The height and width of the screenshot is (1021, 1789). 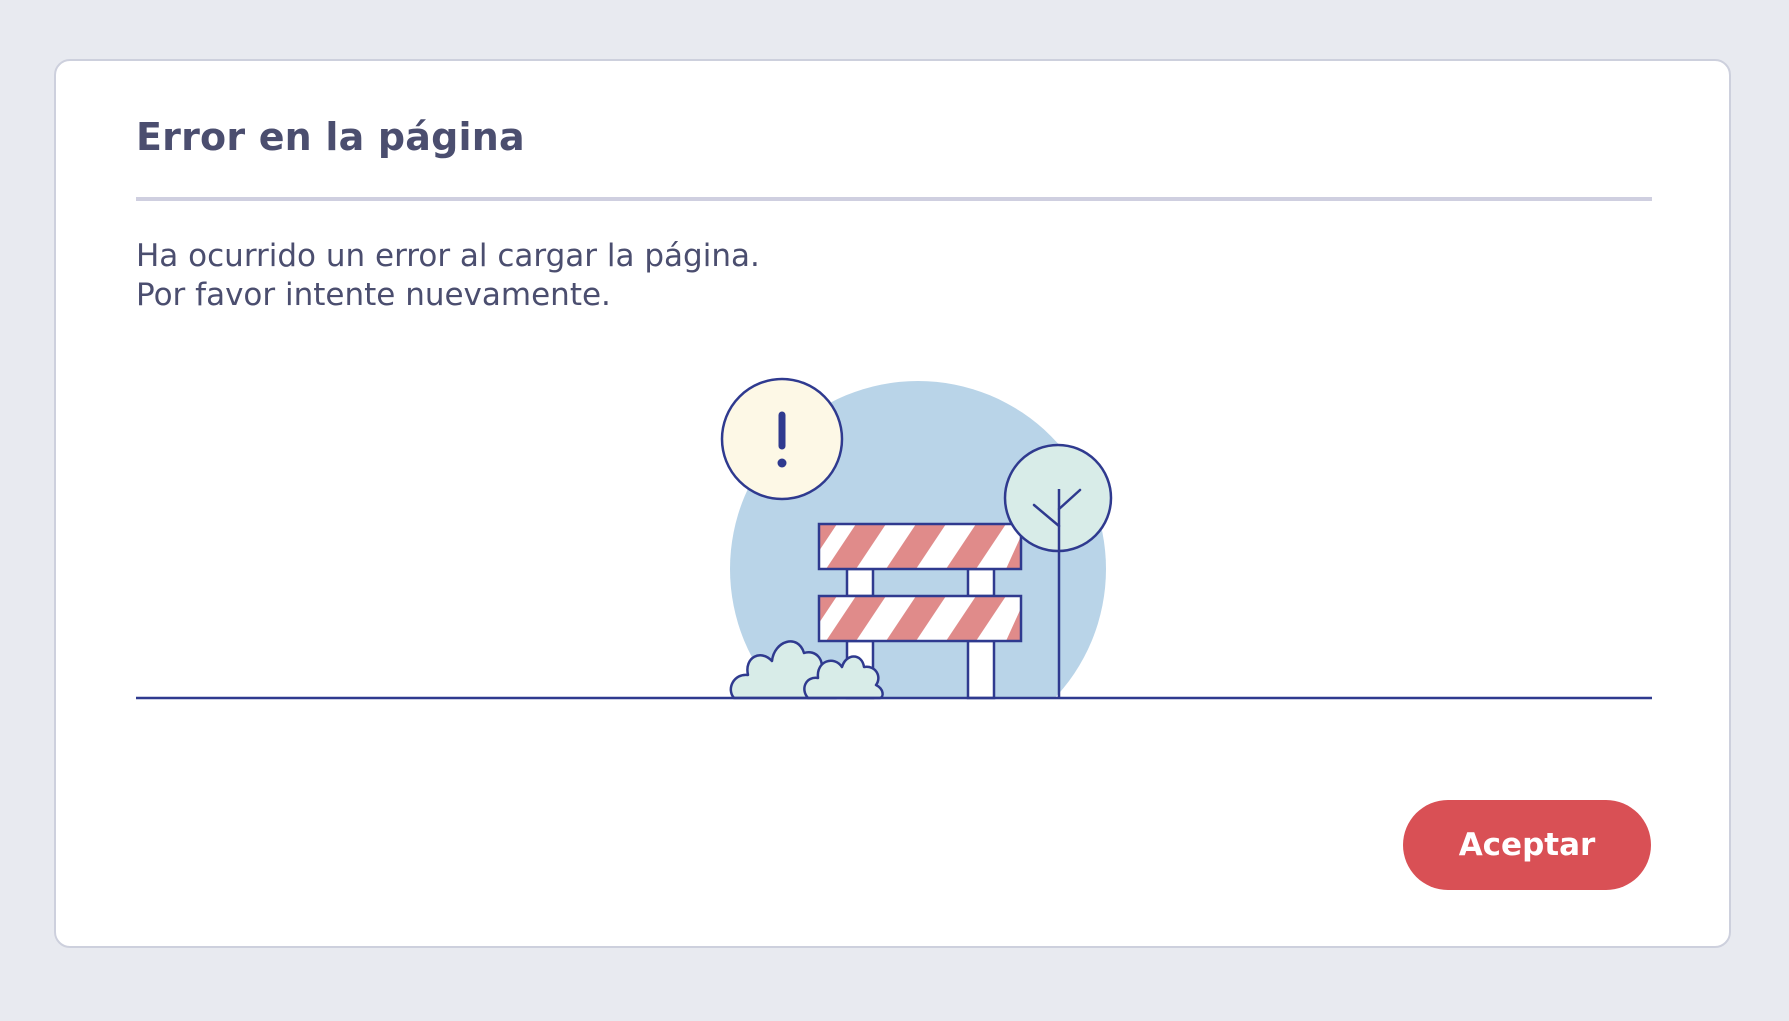 I want to click on tree-icon, so click(x=1058, y=570).